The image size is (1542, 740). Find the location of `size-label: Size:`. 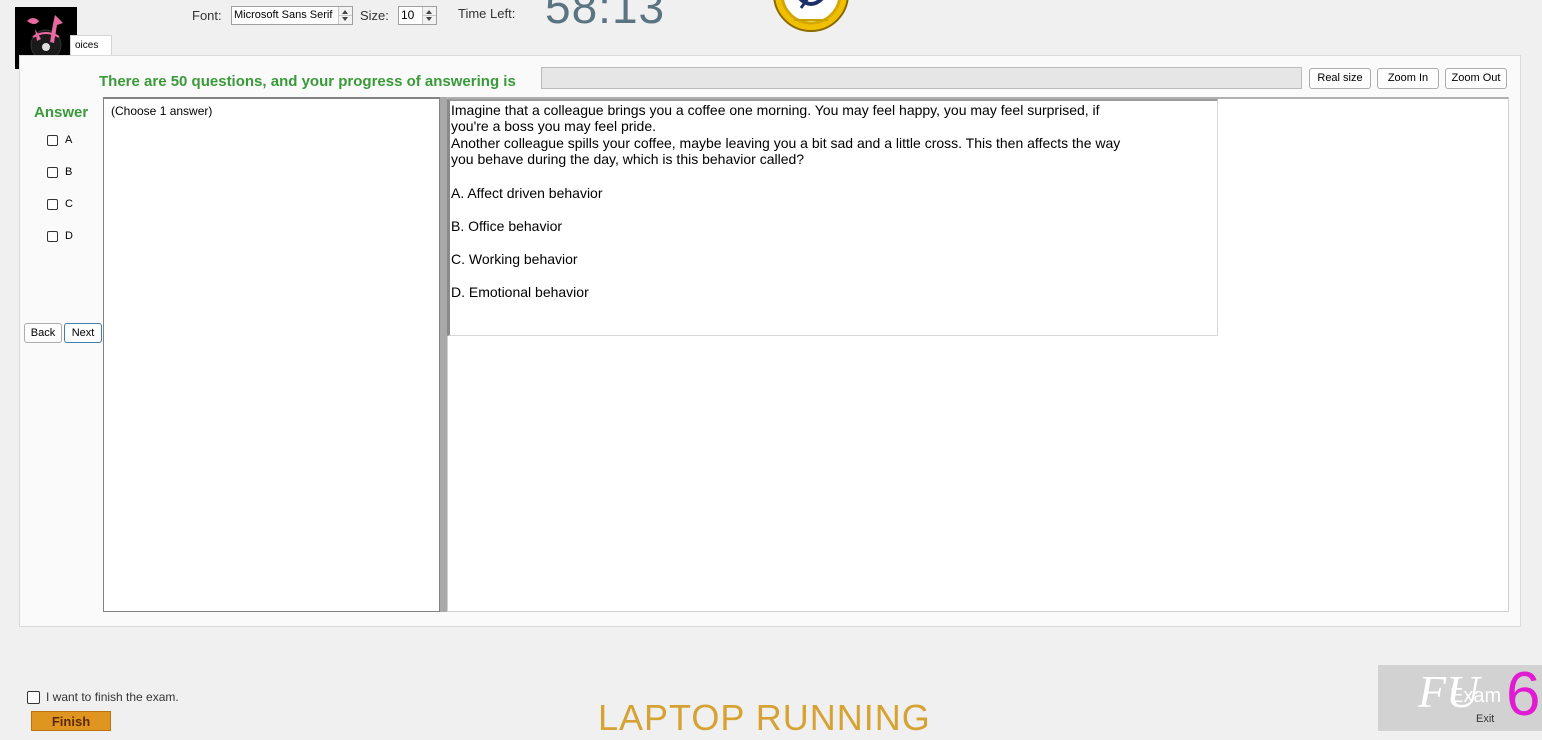

size-label: Size: is located at coordinates (374, 15).